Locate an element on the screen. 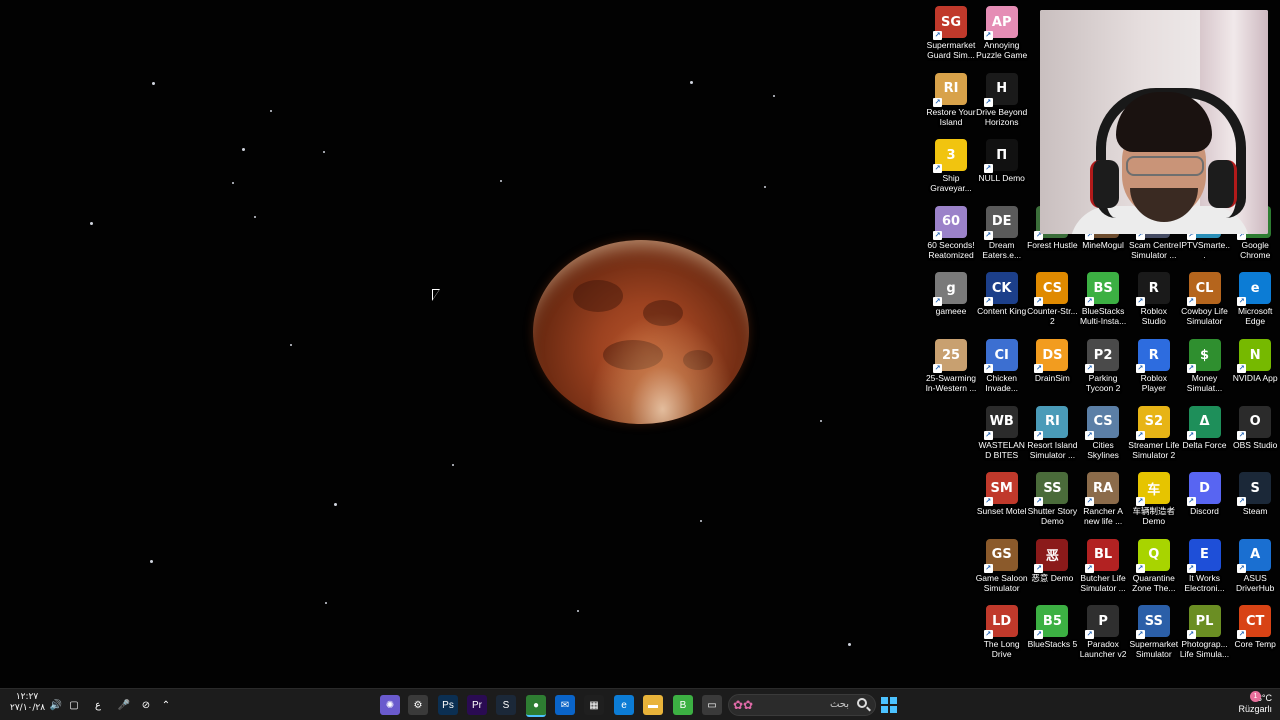 This screenshot has height=720, width=1280. desktop-icon-label: Cities Skylines is located at coordinates (1103, 449).